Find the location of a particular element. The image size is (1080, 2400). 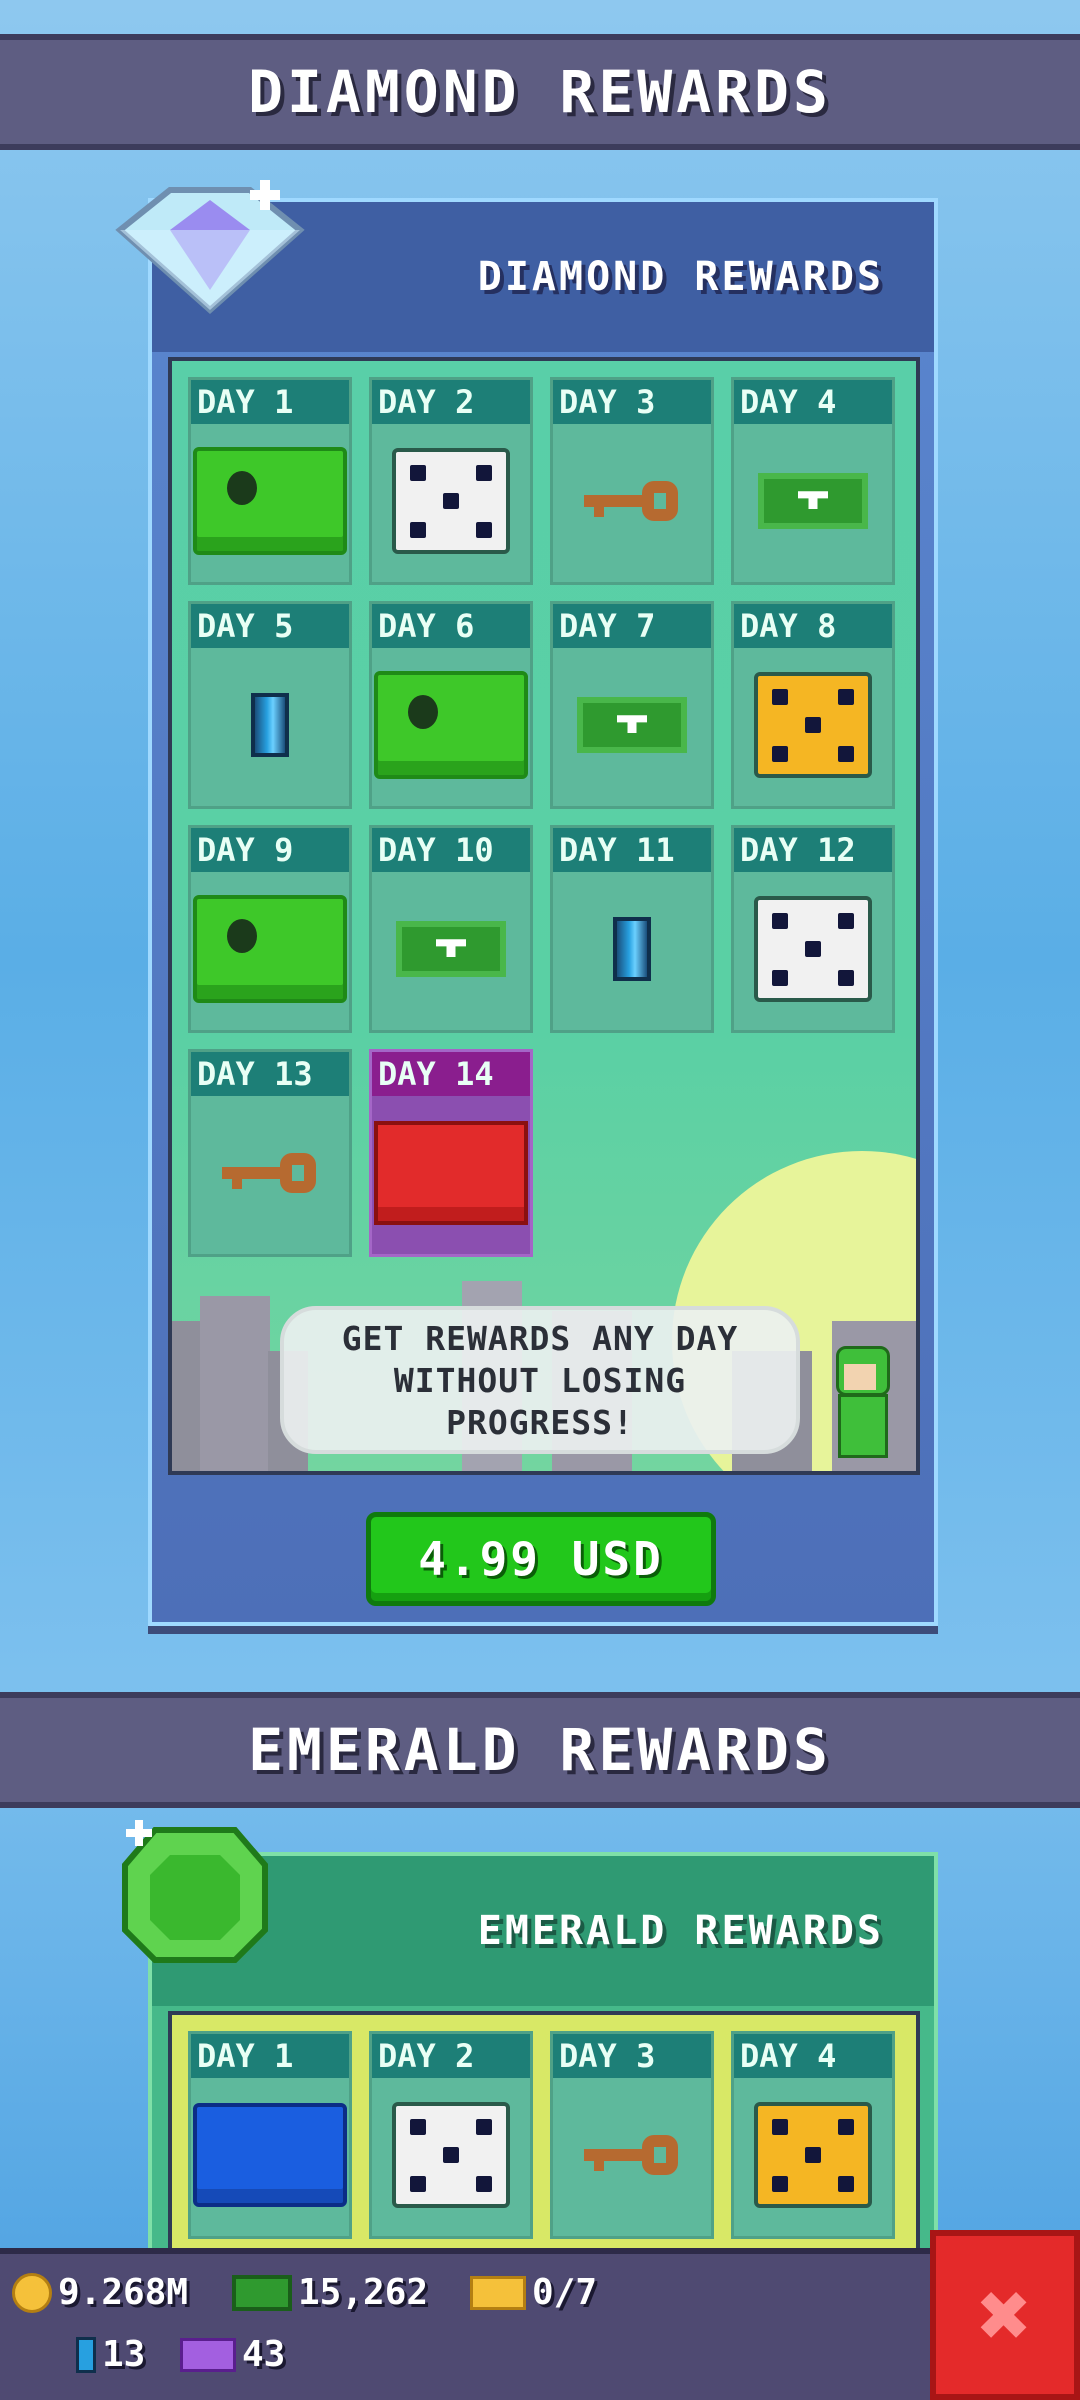

emerald-rewards-banner: EMERALD REWARDS is located at coordinates (540, 1750).